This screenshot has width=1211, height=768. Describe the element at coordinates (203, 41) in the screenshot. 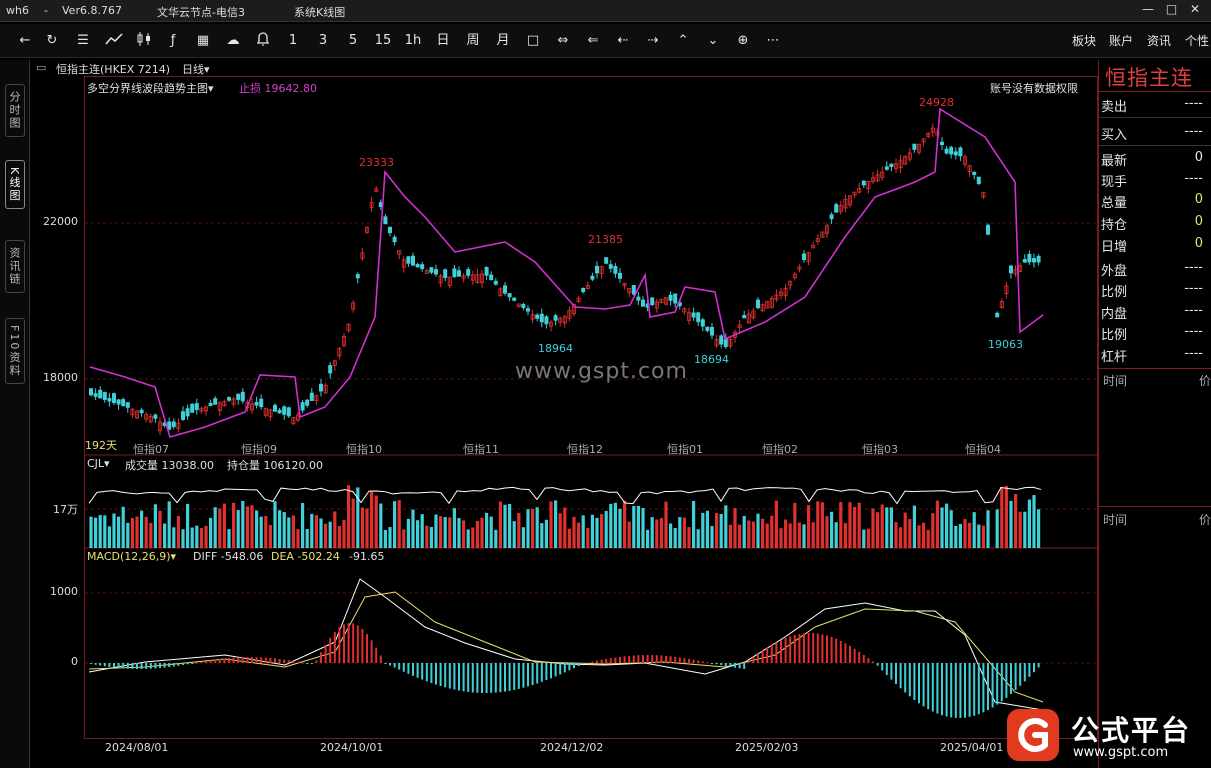

I see `indicator-icon: ▦` at that location.